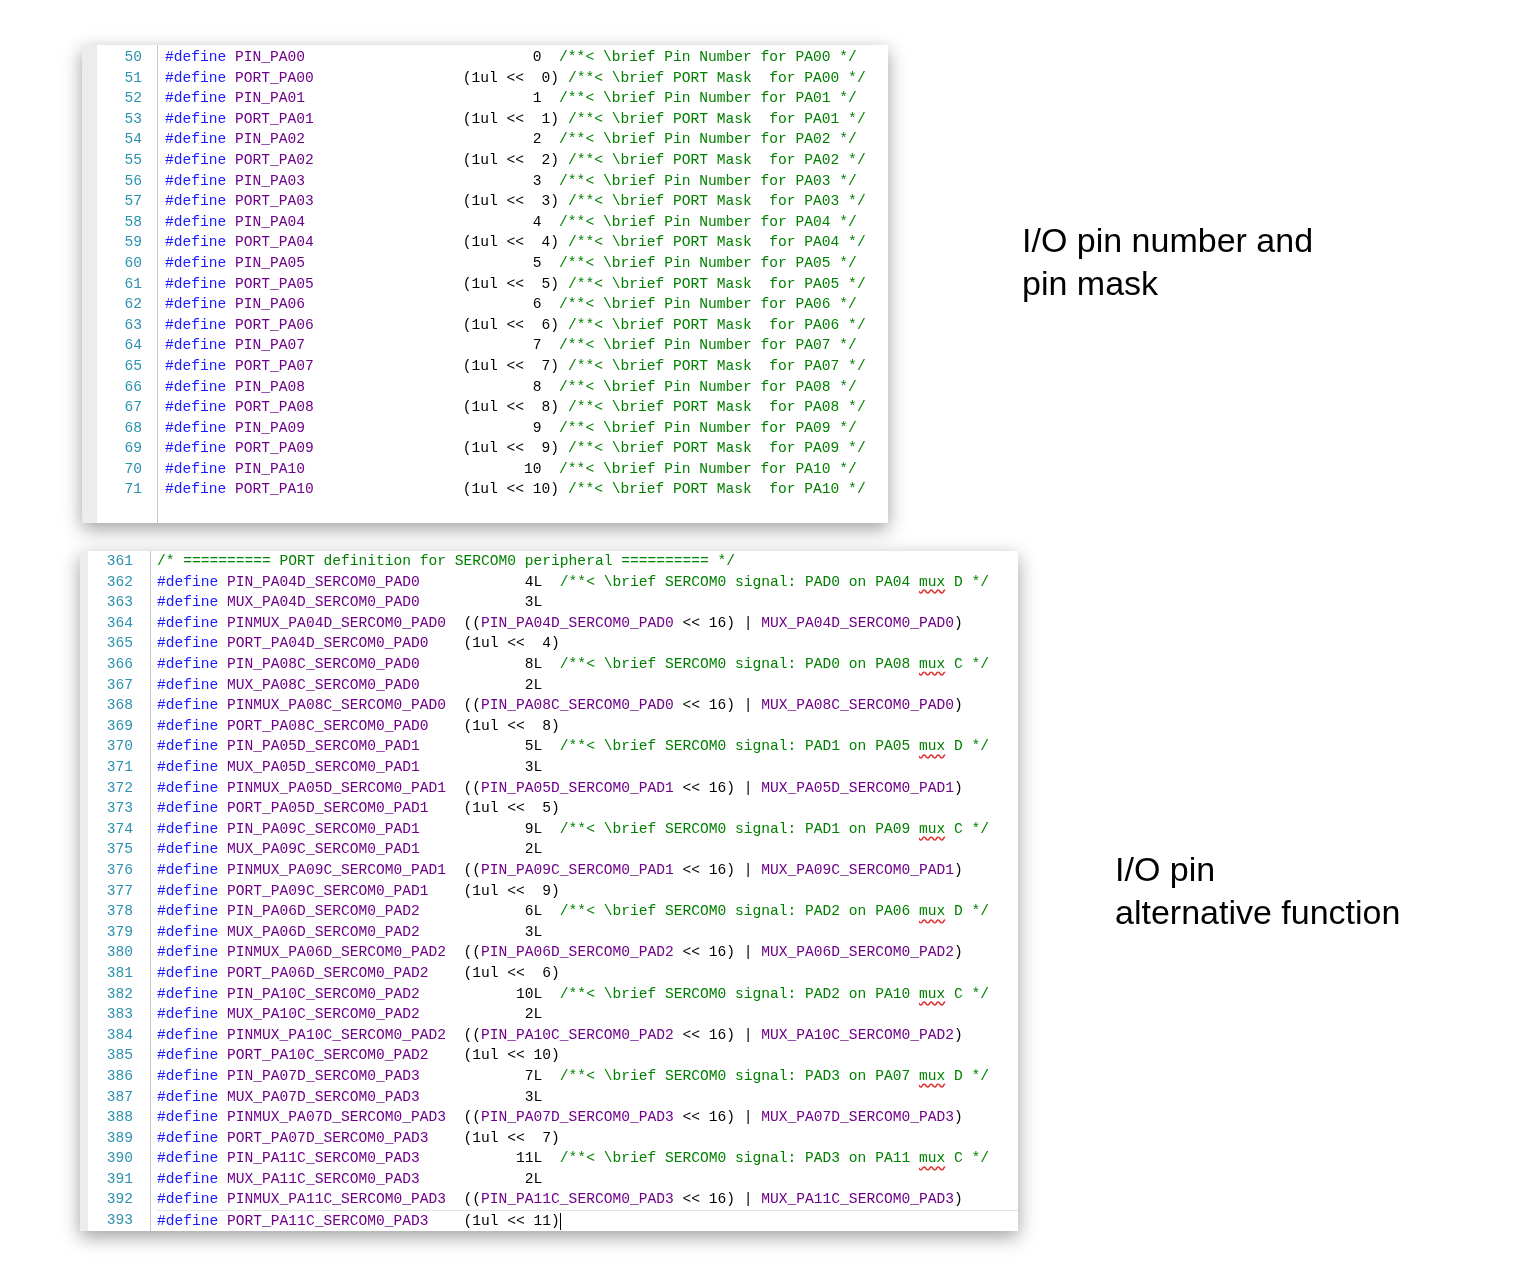 This screenshot has width=1536, height=1284. Describe the element at coordinates (119, 850) in the screenshot. I see `line-number: 375` at that location.